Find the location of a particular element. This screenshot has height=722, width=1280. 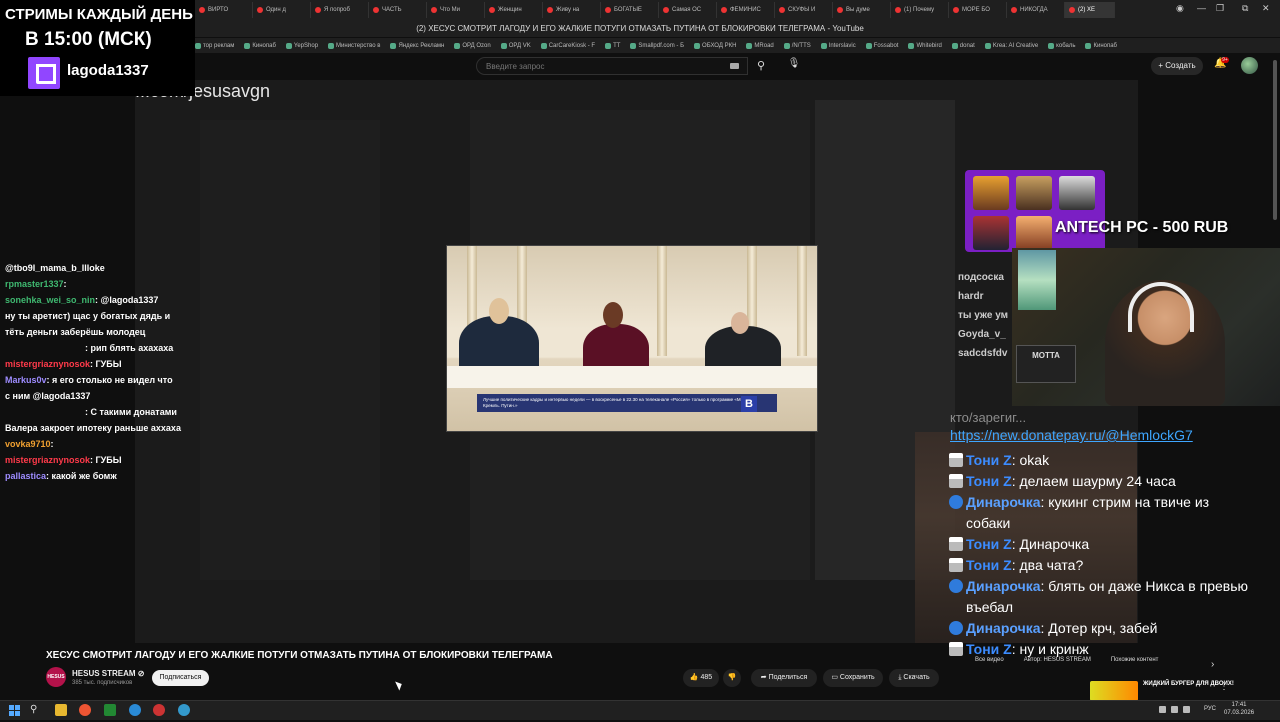

recommendation-chip: Все видео is located at coordinates (989, 663).